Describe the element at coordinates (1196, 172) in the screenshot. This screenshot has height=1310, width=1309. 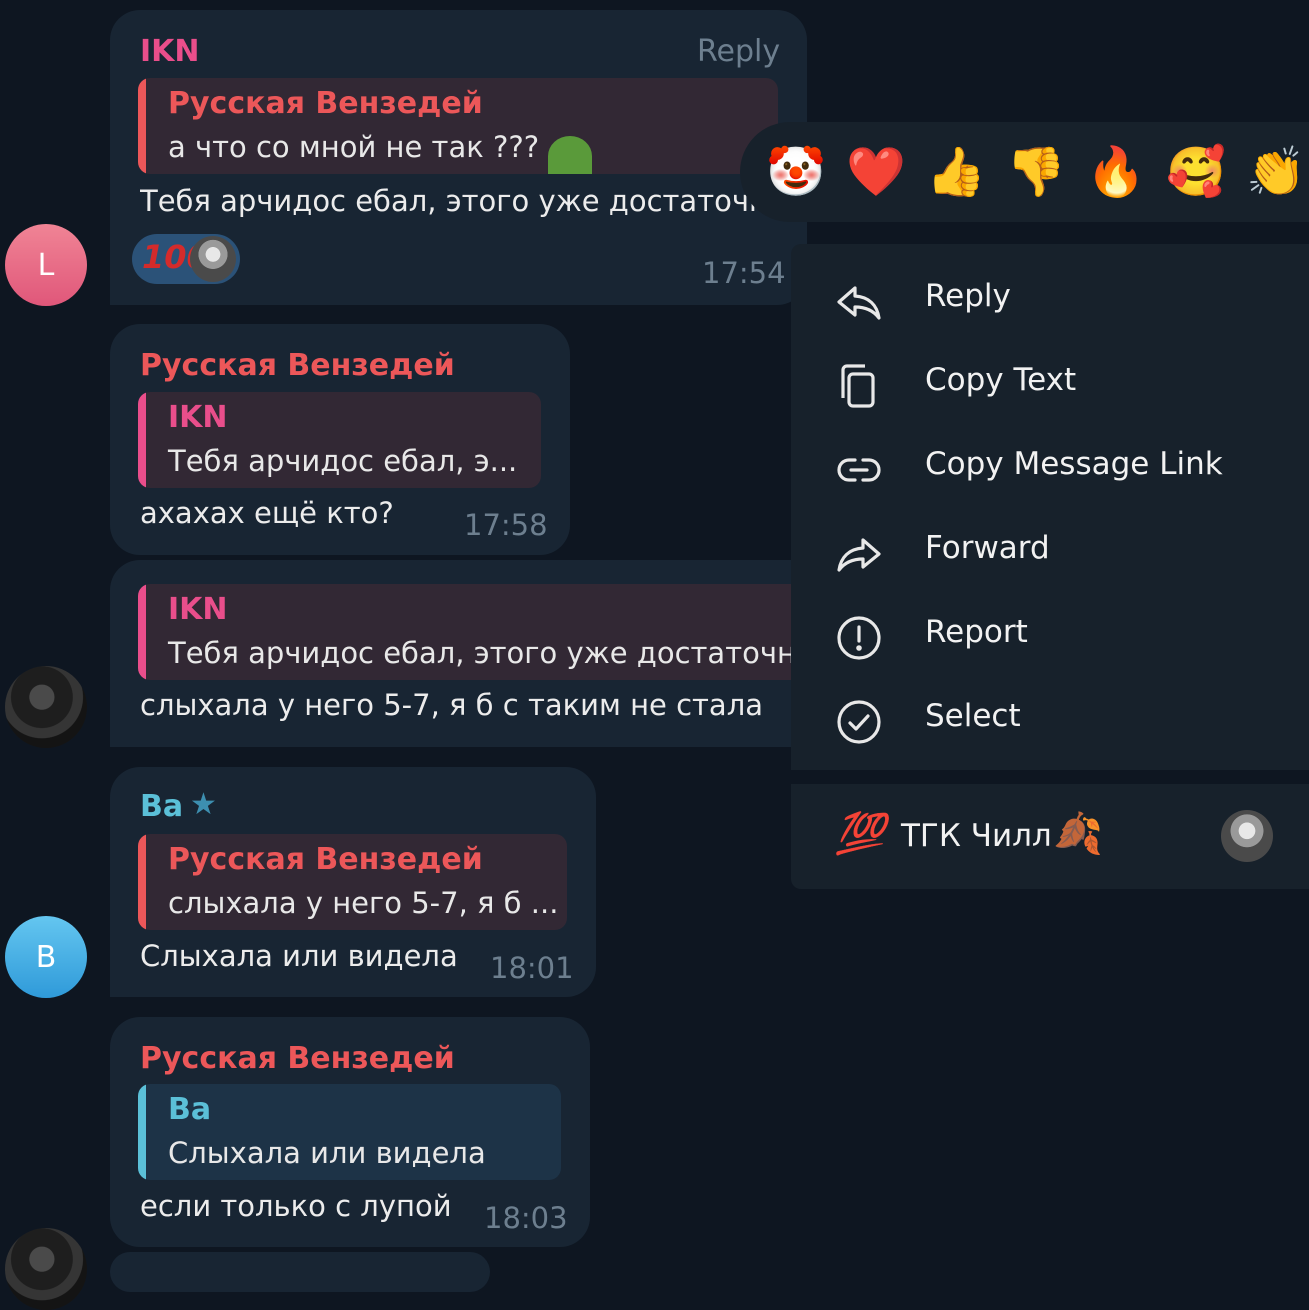
I see `smiling-hearts-emoji-icon: 🥰` at that location.